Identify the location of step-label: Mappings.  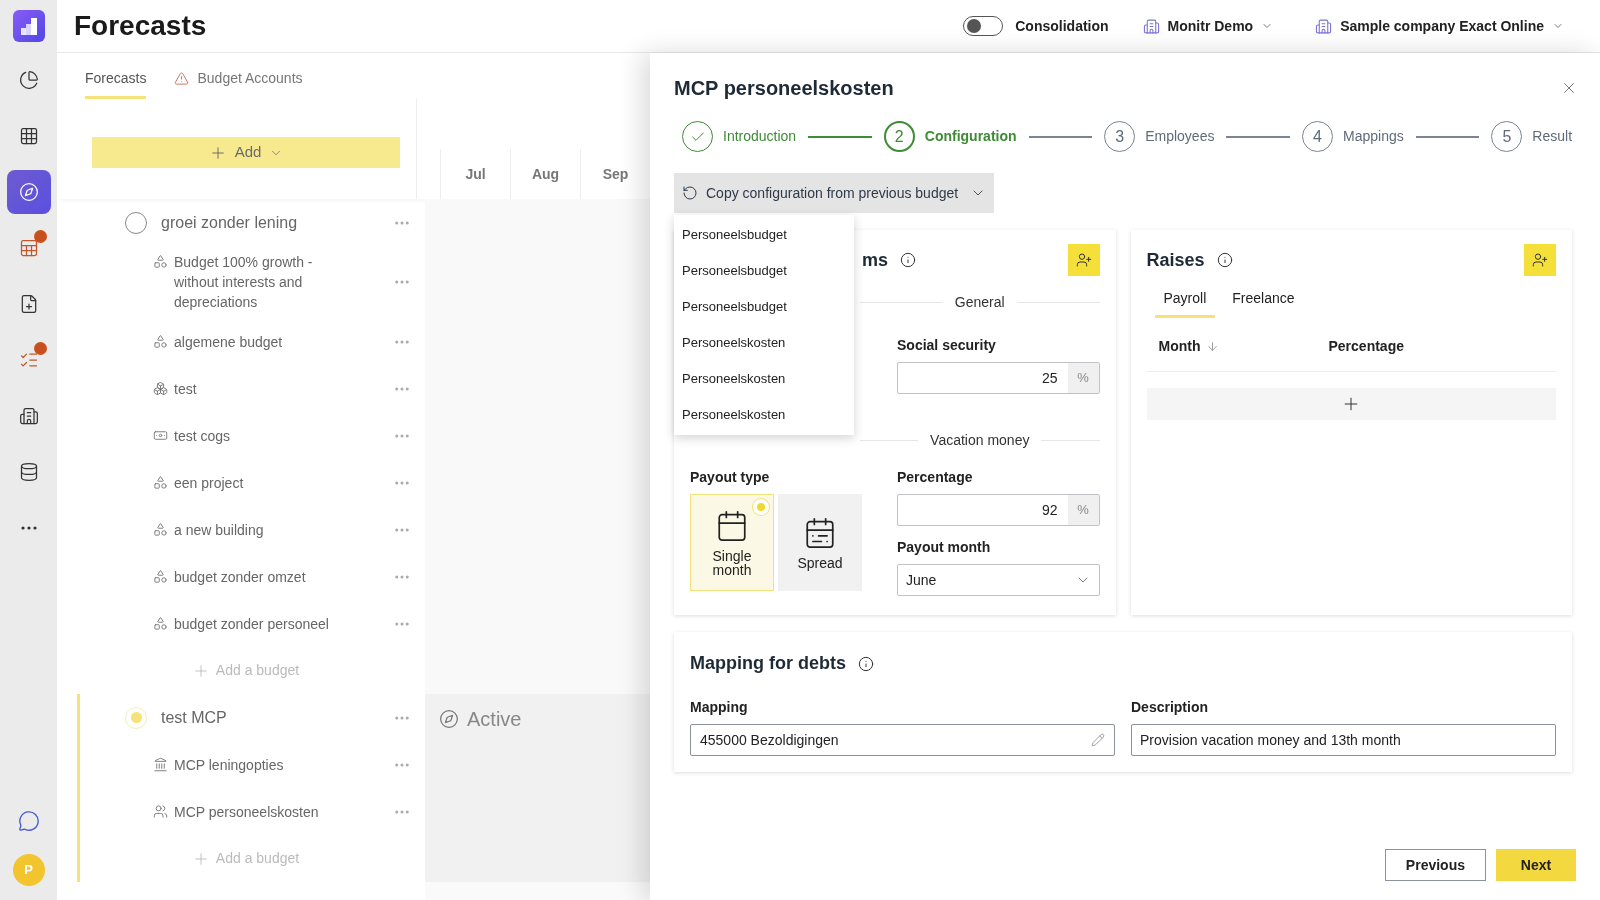
(1373, 136).